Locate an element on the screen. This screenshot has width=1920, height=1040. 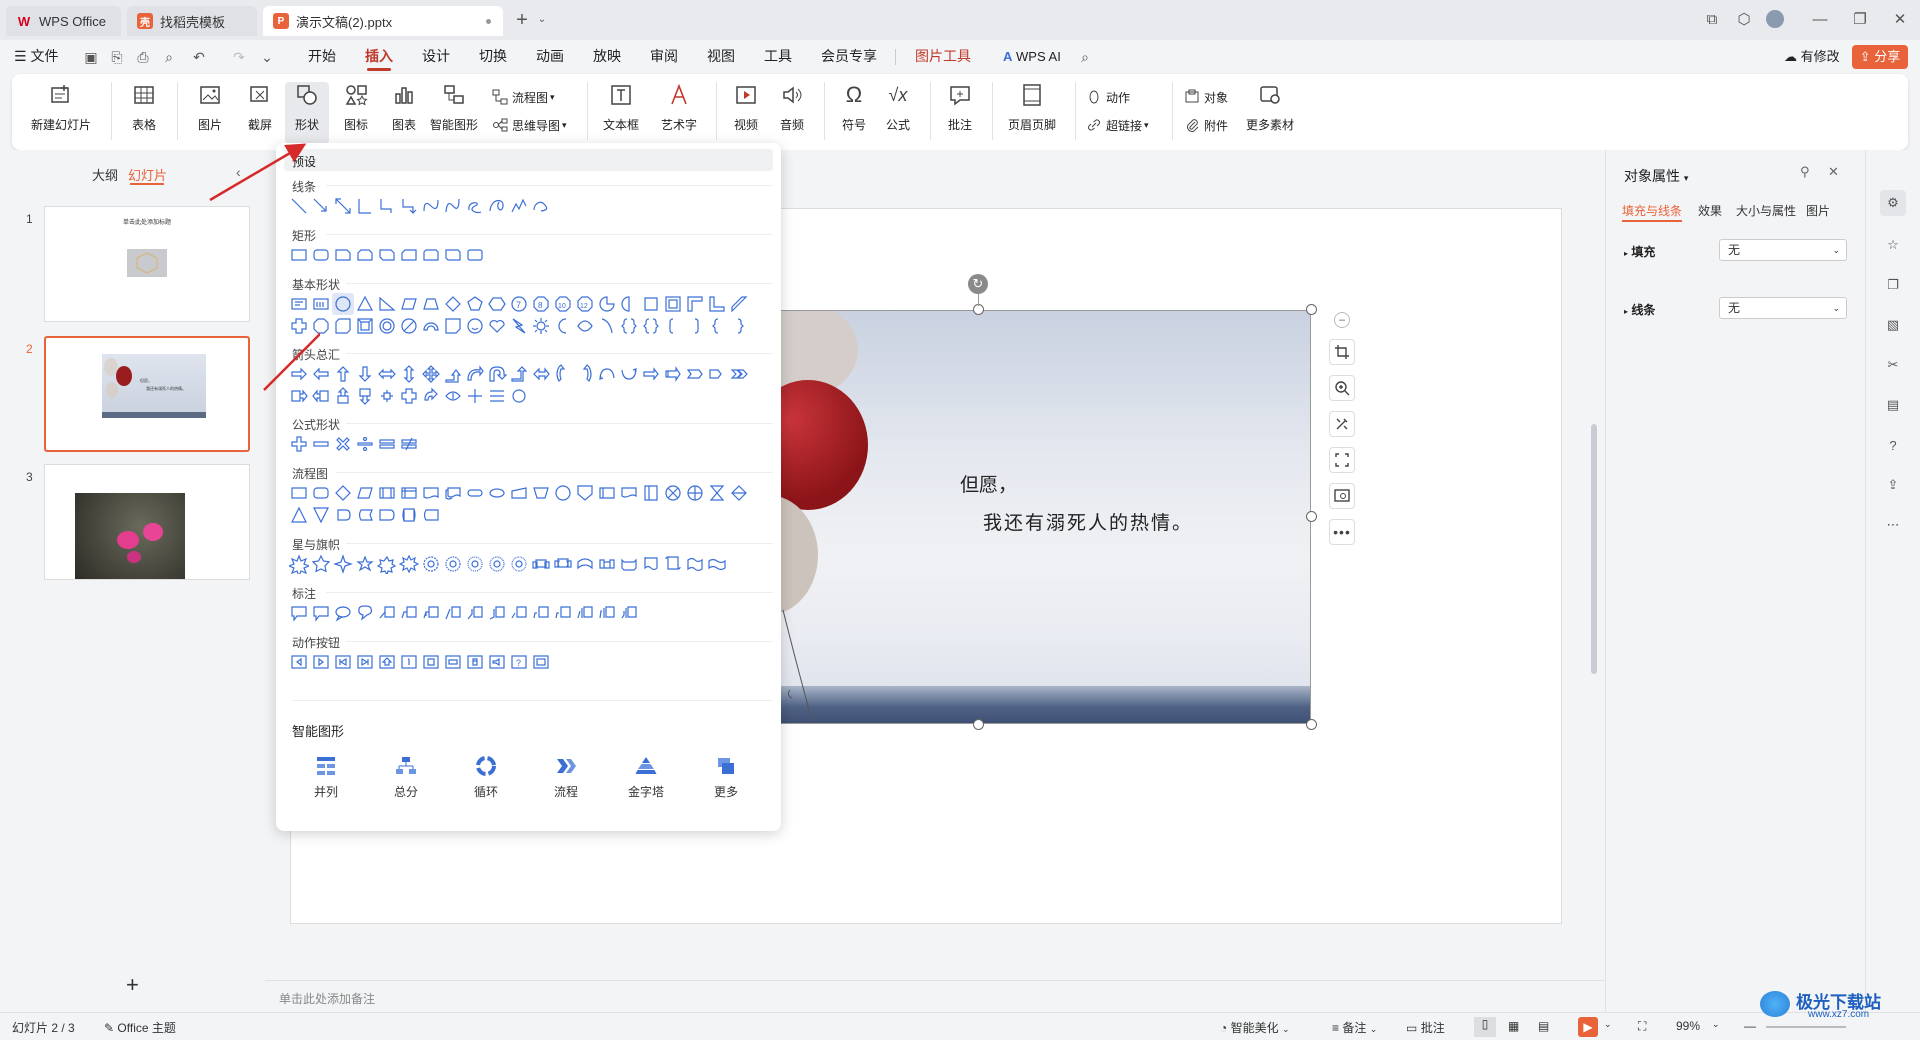
image-edit-icon: ▧ is located at coordinates (1893, 325).